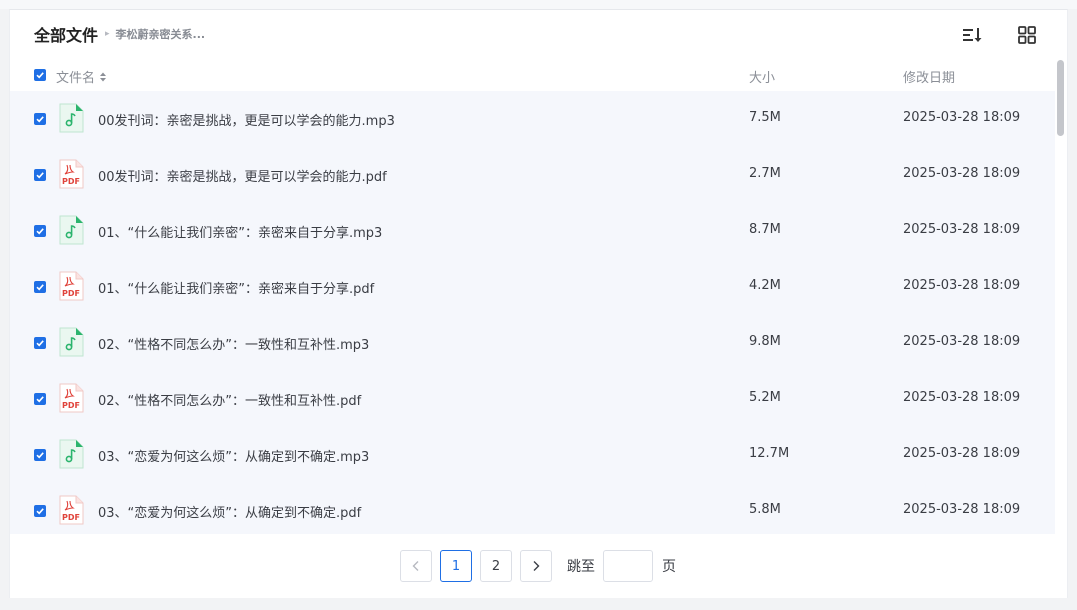 This screenshot has height=610, width=1077. I want to click on breadcrumb-root: 全部文件, so click(66, 34).